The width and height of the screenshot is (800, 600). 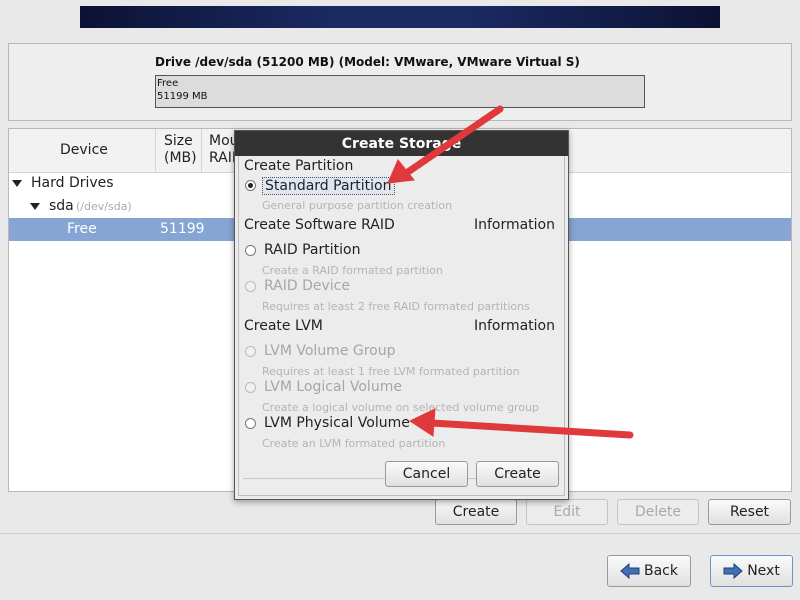 I want to click on segment-size: 51199 MB, so click(x=182, y=96).